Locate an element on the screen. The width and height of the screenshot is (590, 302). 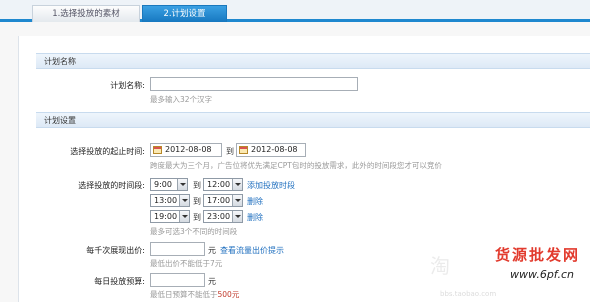
date-range-hint: 跨度最大为三个月，广告位将优先满足CPT包时的投放需求，此外的时间段您才可以竞价 is located at coordinates (296, 165).